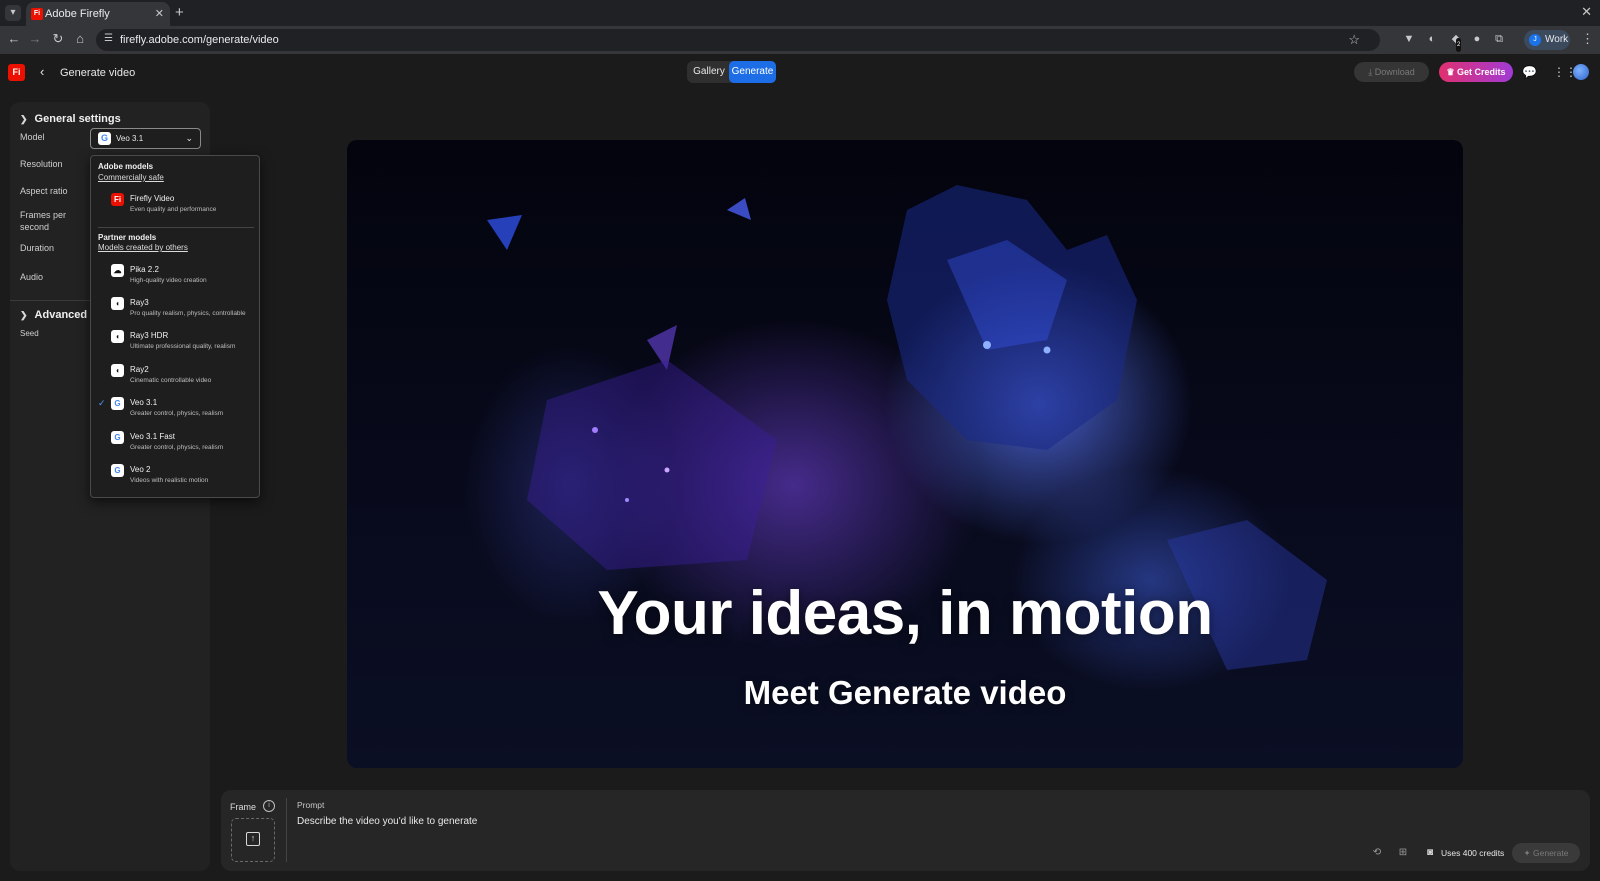 The height and width of the screenshot is (881, 1600). Describe the element at coordinates (143, 247) in the screenshot. I see `partner-models-link: Models created by others` at that location.